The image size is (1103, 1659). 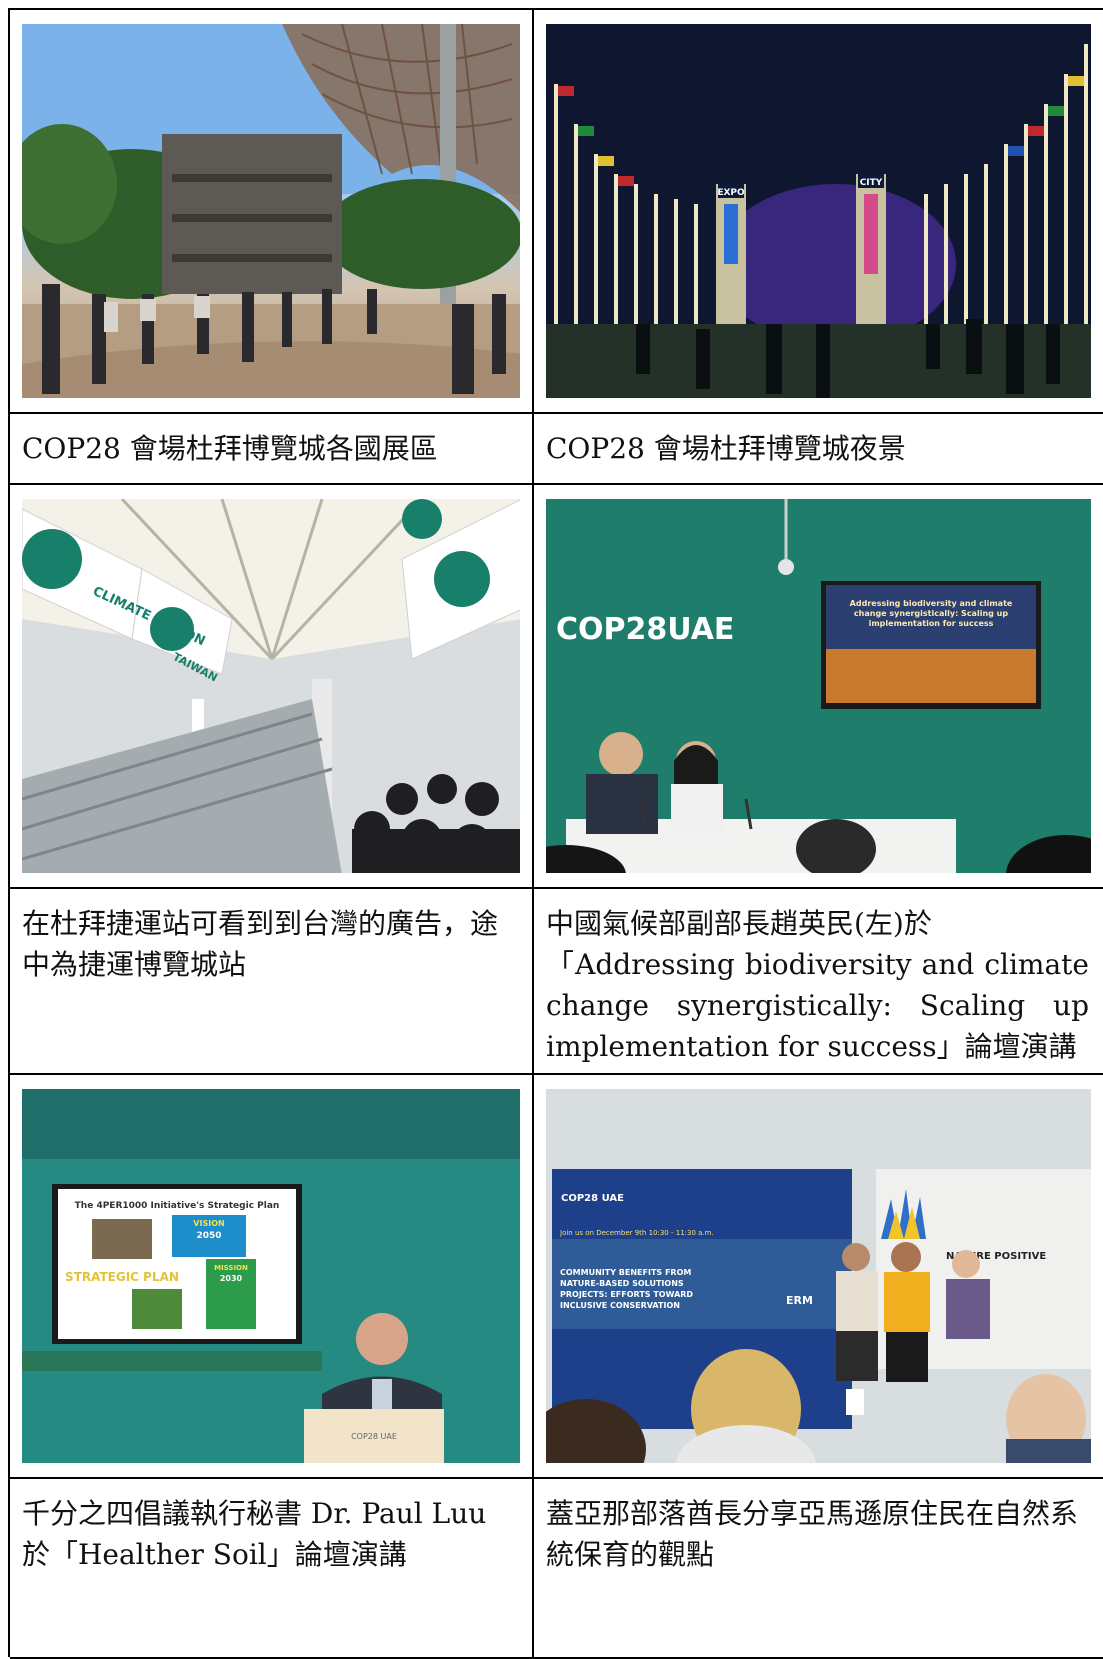 I want to click on caption-2-left: 在杜拜捷運站可看到到台灣的廣告，途中為捷運博覽城站, so click(x=260, y=944).